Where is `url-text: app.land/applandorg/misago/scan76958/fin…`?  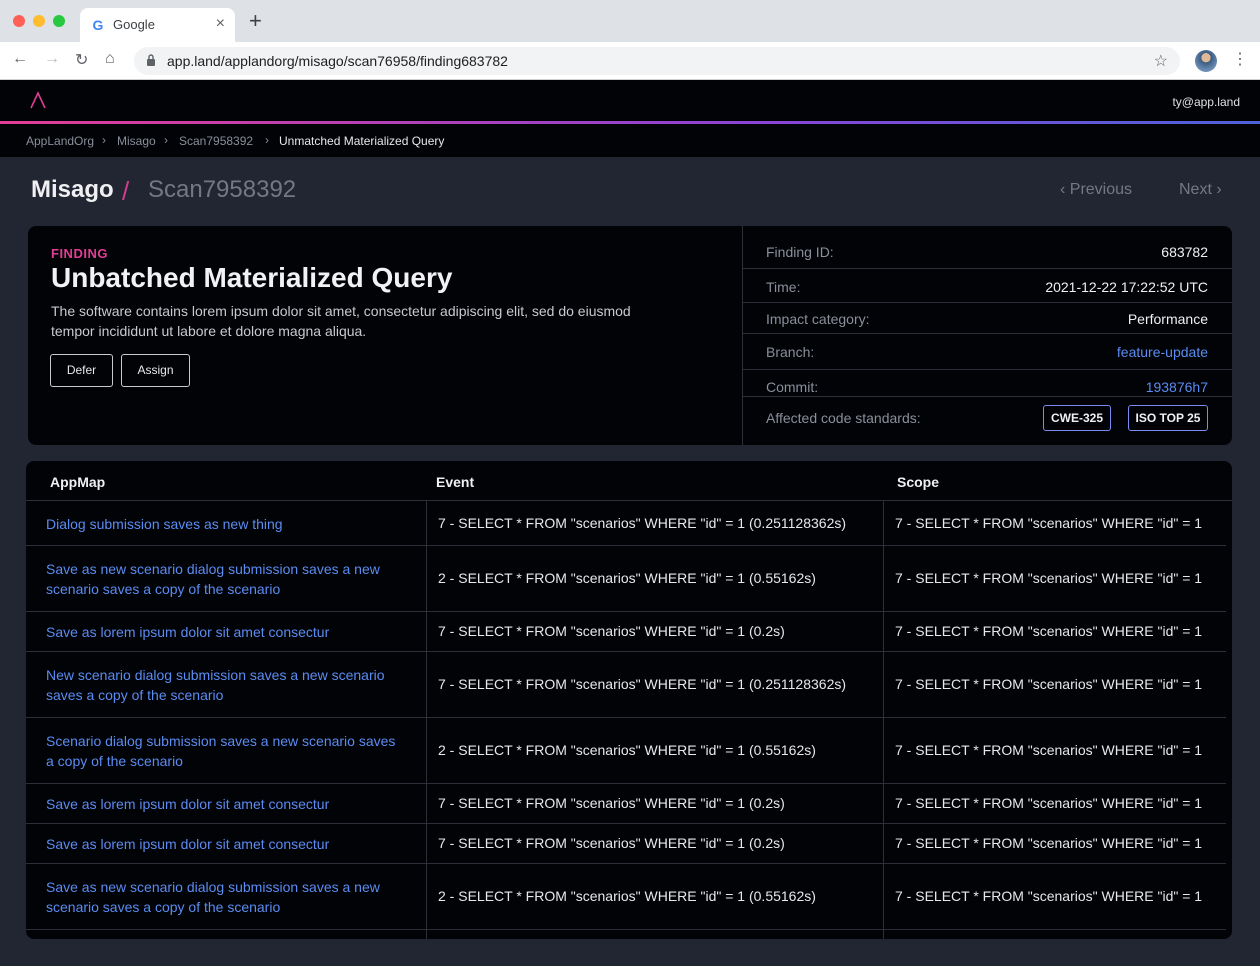
url-text: app.land/applandorg/misago/scan76958/fin… is located at coordinates (337, 61).